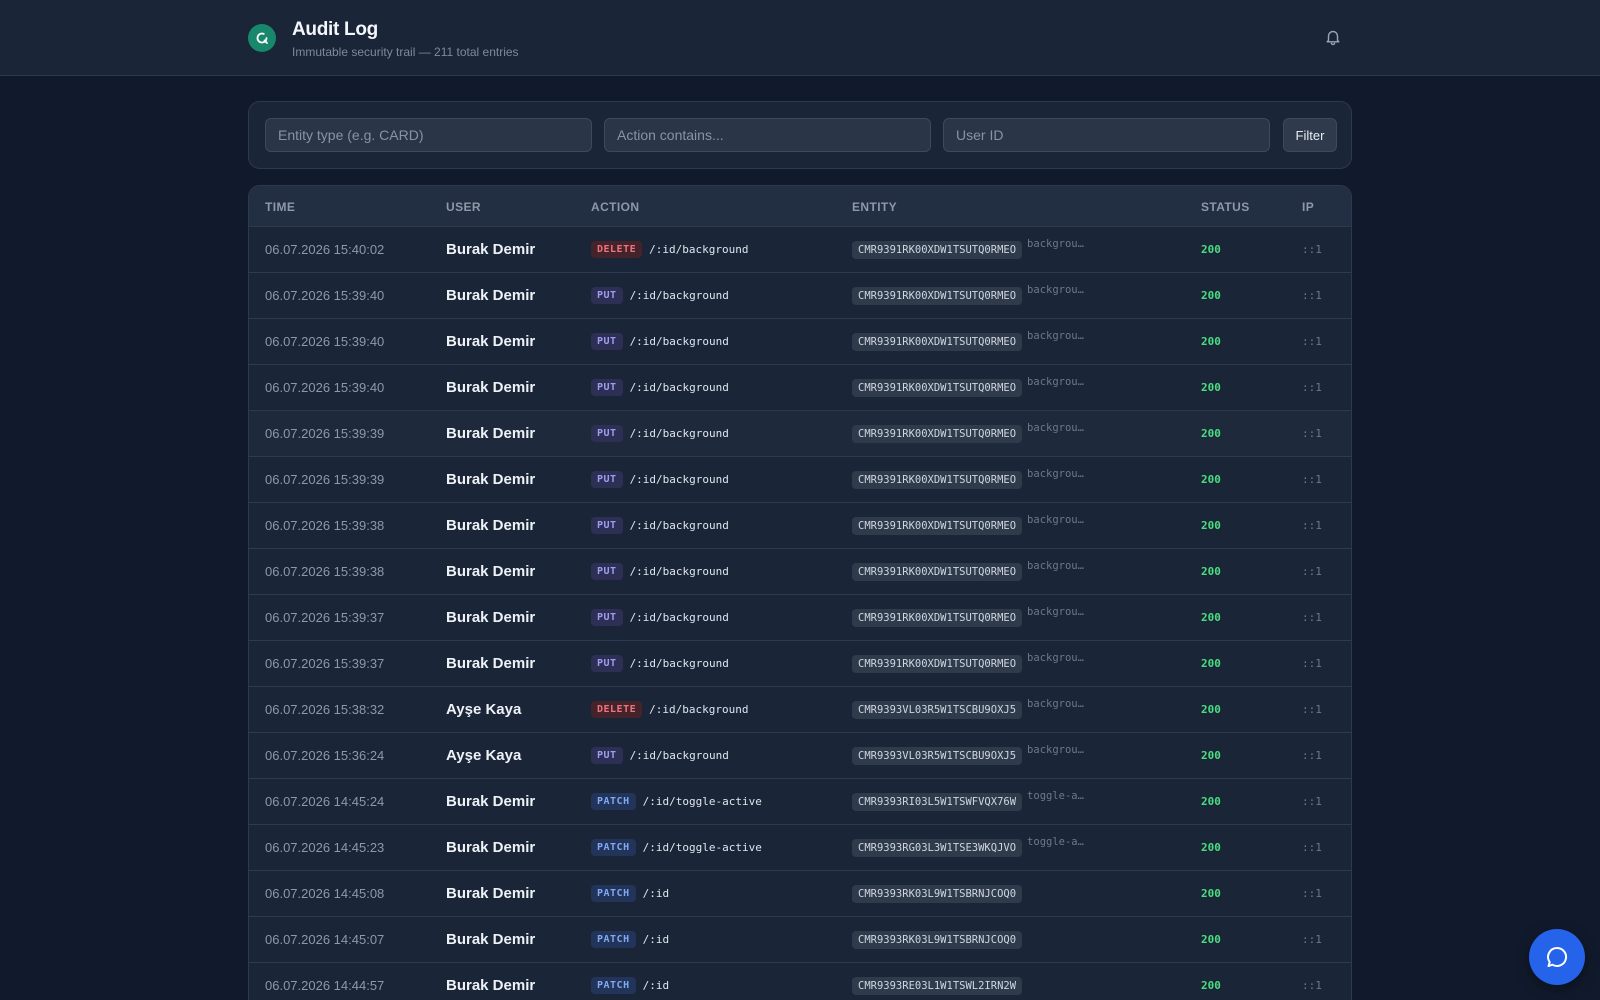 The height and width of the screenshot is (1000, 1600). I want to click on row-time: 06.07.2026 15:39:37, so click(325, 617).